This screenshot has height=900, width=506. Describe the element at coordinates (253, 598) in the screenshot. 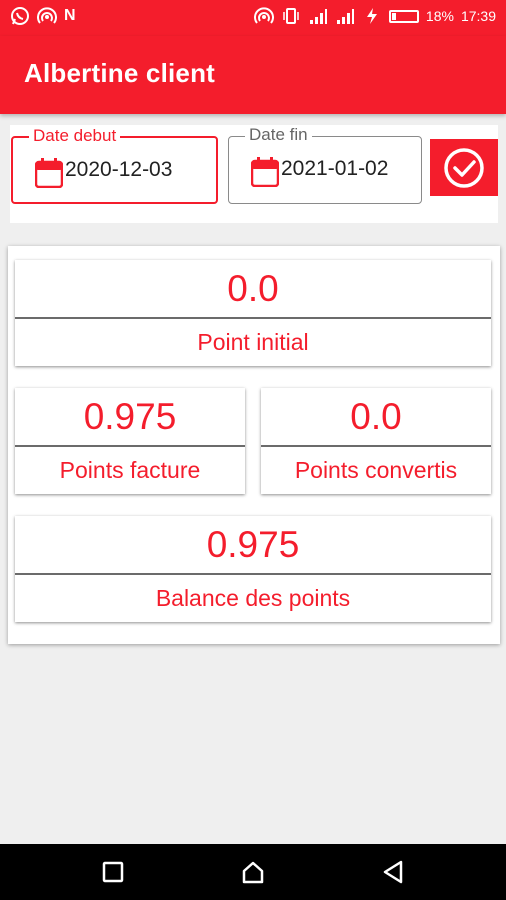

I see `balance-label: Balance des points` at that location.